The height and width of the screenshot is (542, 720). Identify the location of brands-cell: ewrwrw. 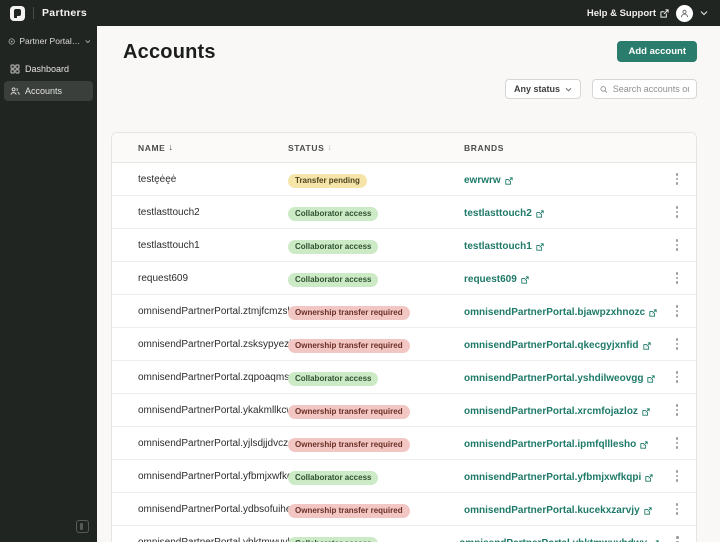
(561, 179).